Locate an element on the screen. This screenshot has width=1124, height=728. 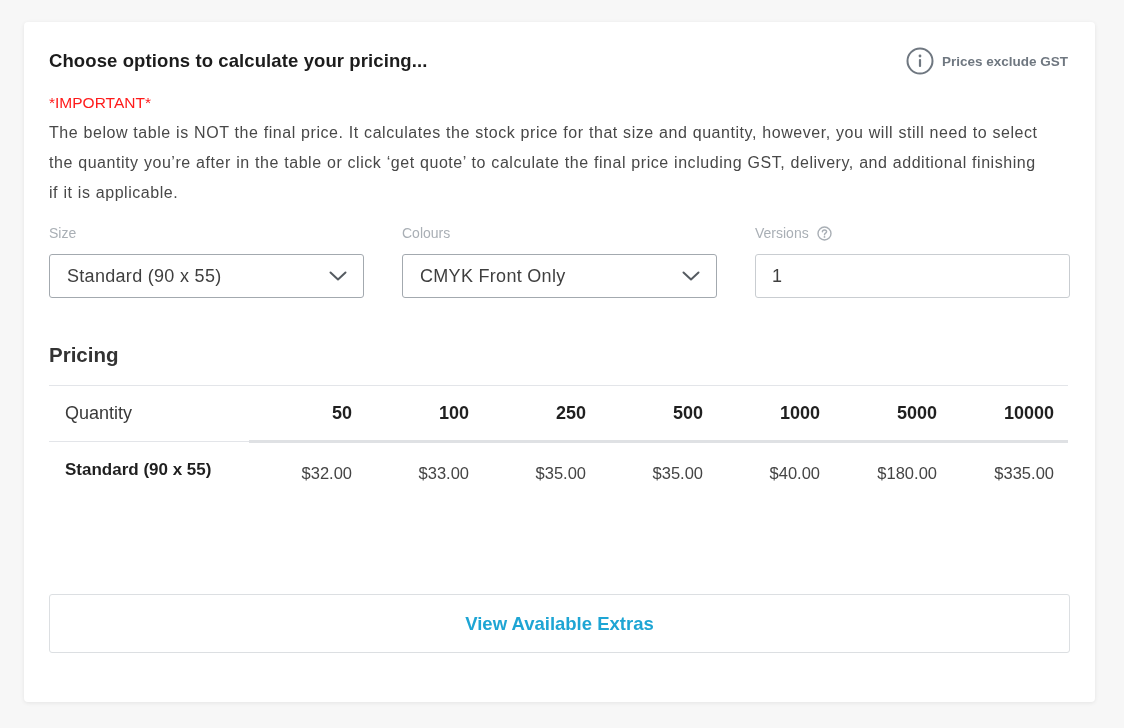
quantity-header: 1000 is located at coordinates (775, 413).